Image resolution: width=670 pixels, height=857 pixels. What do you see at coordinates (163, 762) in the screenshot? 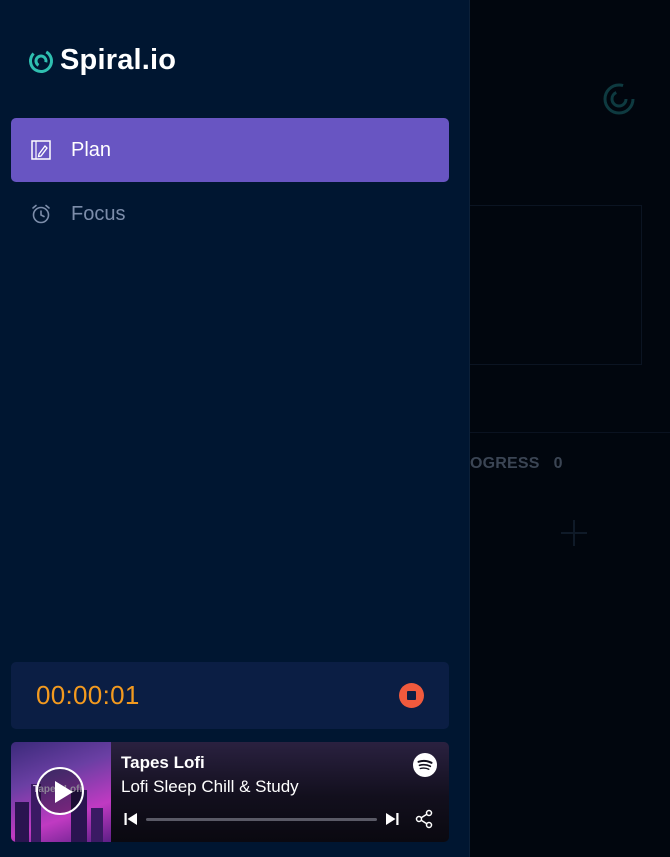
I see `artist-name: Tapes Lofi` at bounding box center [163, 762].